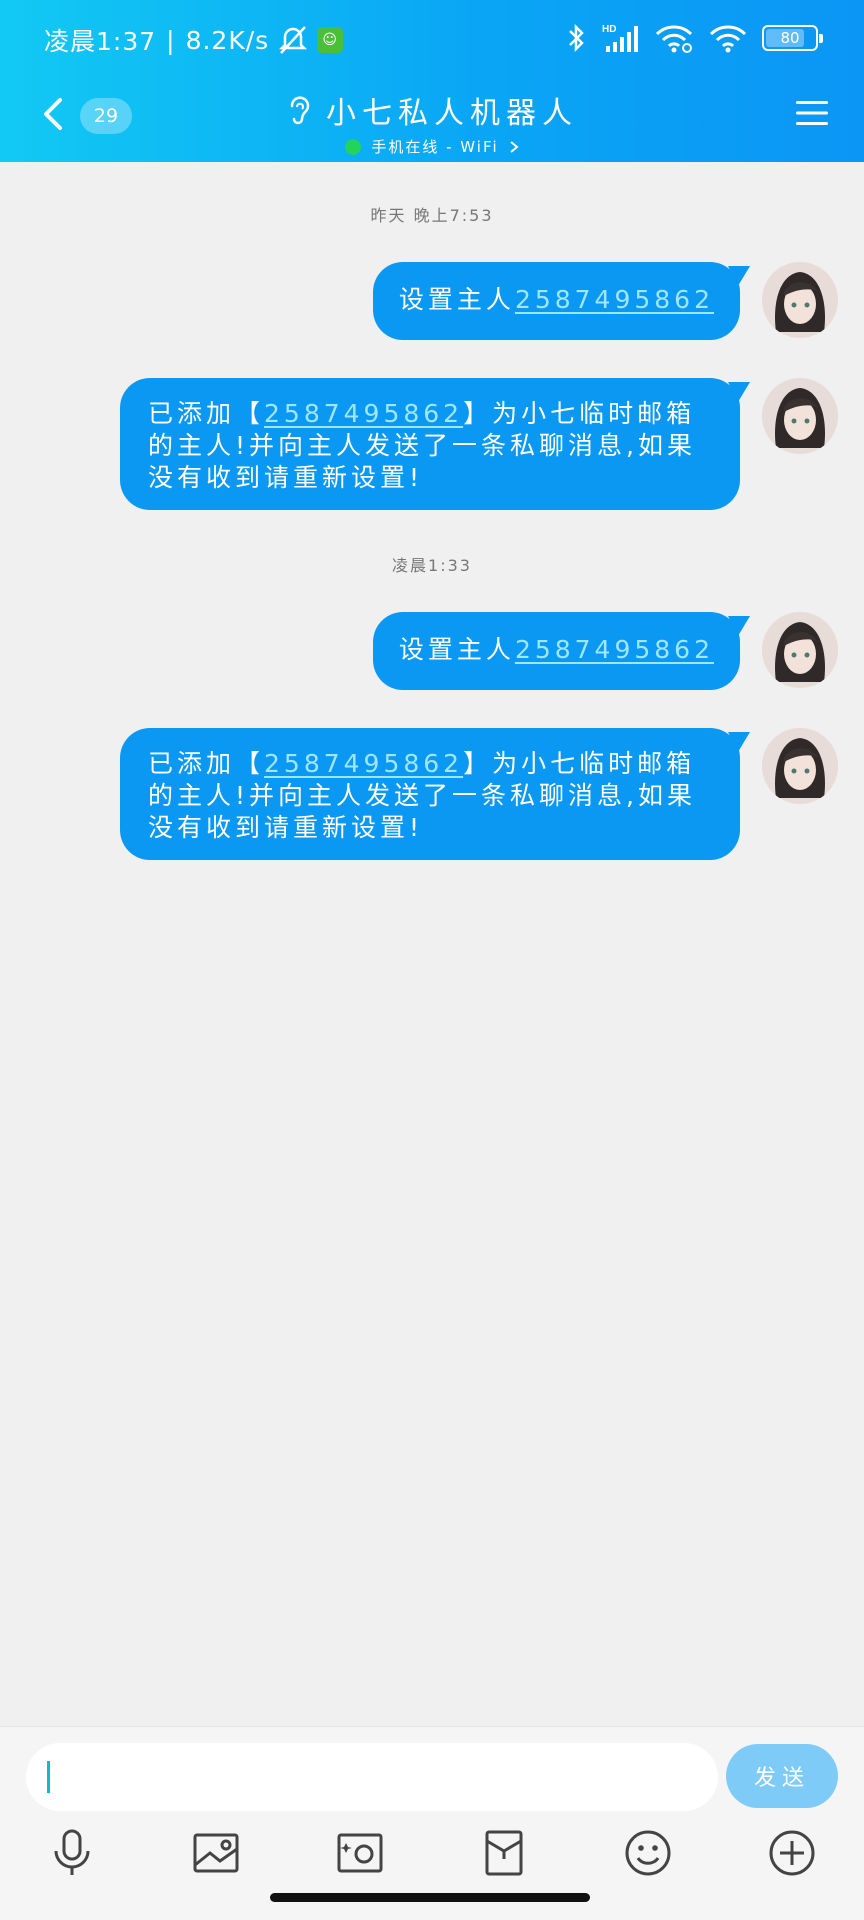 The height and width of the screenshot is (1920, 864). I want to click on emoji-icon, so click(648, 1853).